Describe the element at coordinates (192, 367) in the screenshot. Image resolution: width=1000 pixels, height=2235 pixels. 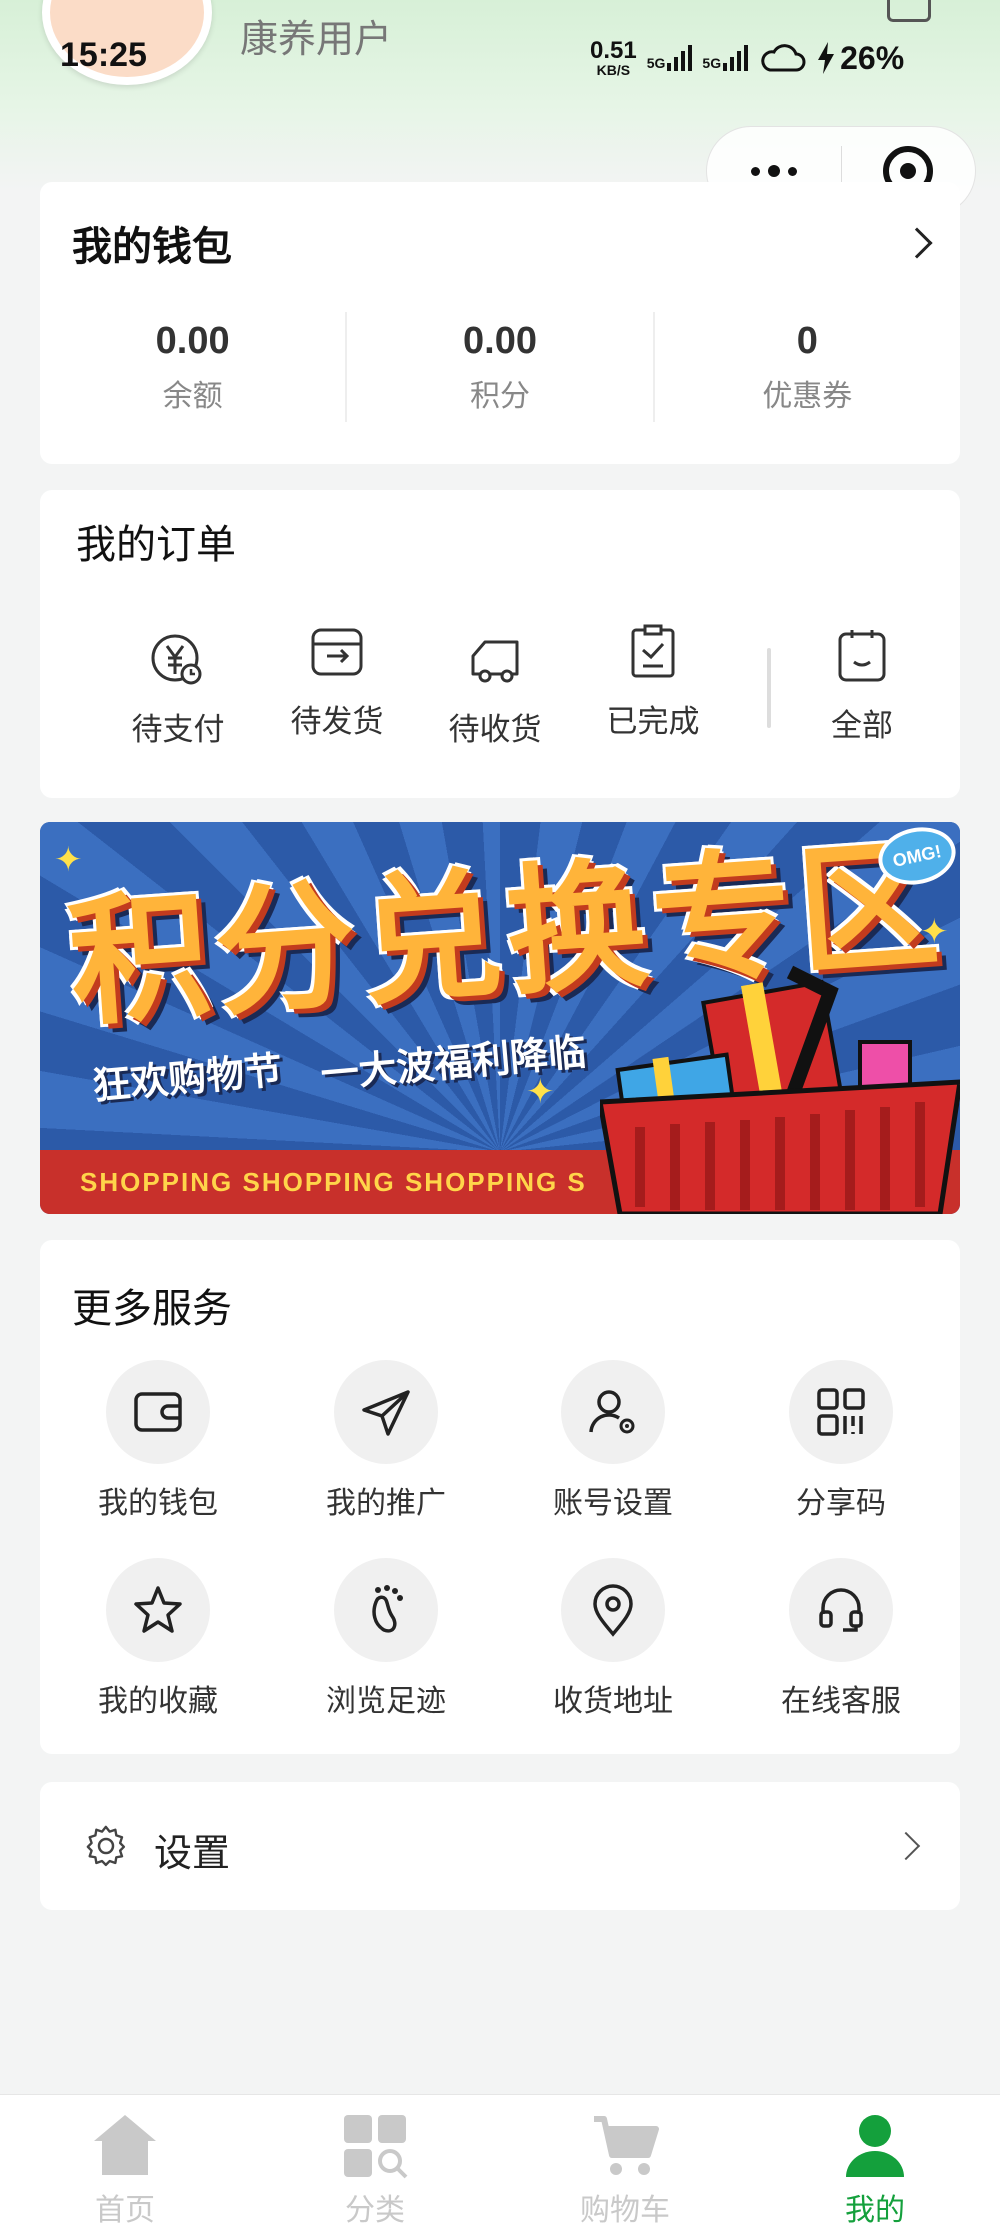
I see `wallet-balance: 0.00 余额` at that location.